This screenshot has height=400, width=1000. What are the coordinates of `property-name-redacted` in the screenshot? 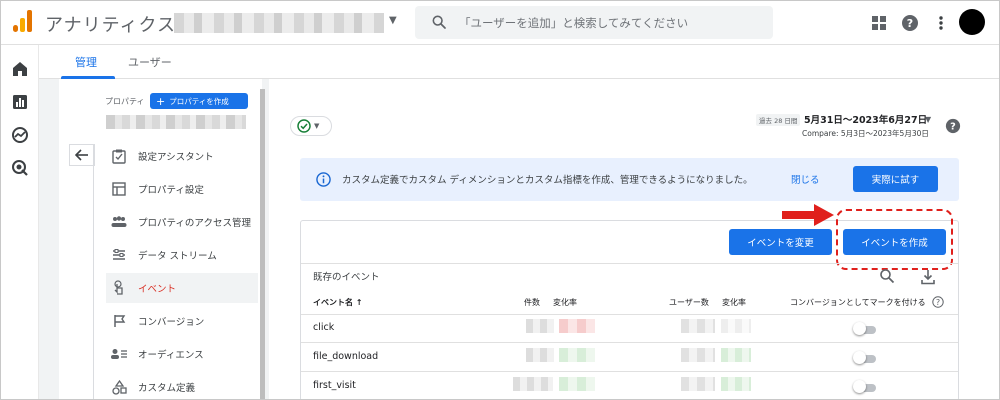 It's located at (176, 122).